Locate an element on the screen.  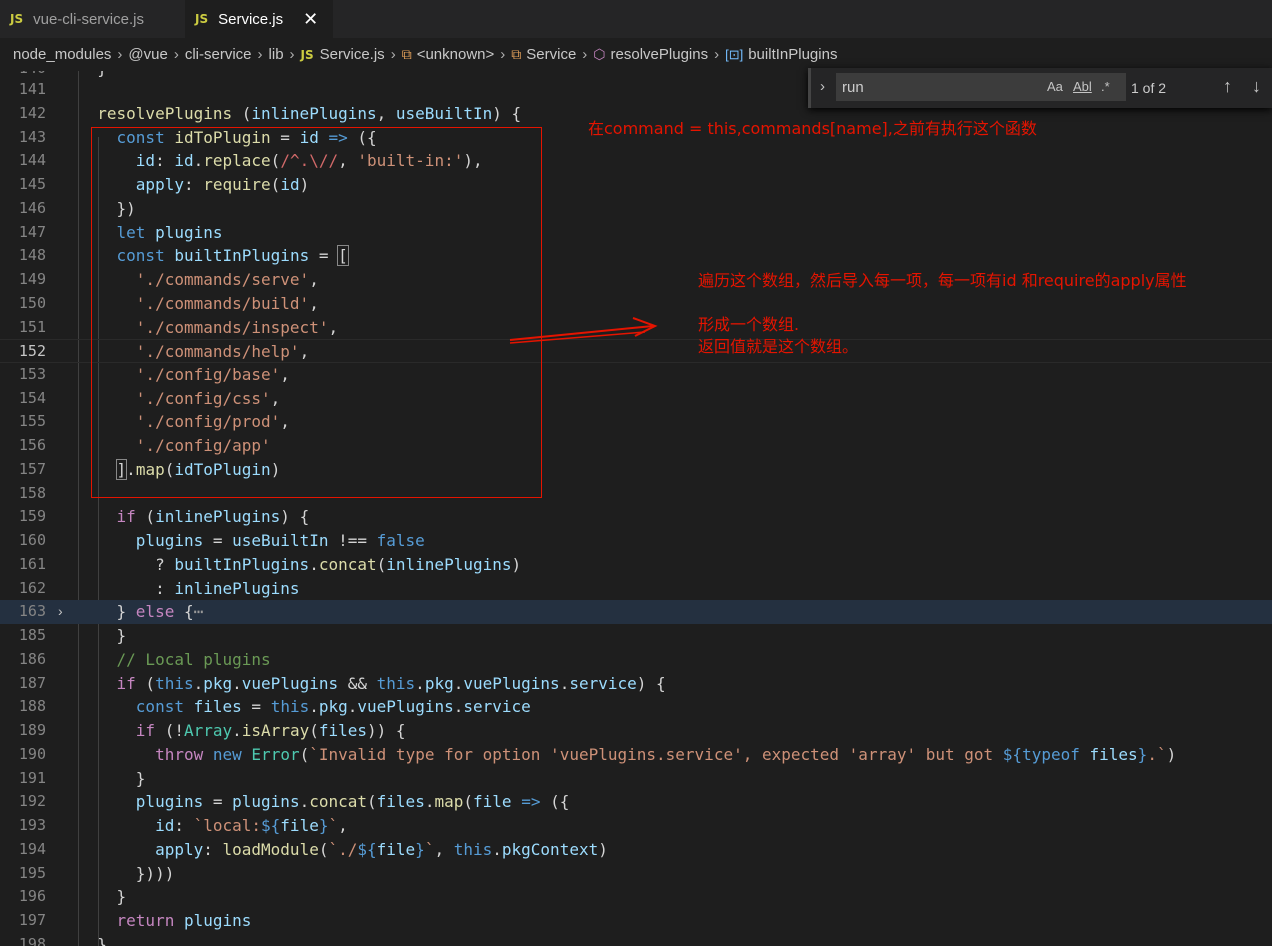
annotation-note: 返回值就是这个数组。 is located at coordinates (778, 346).